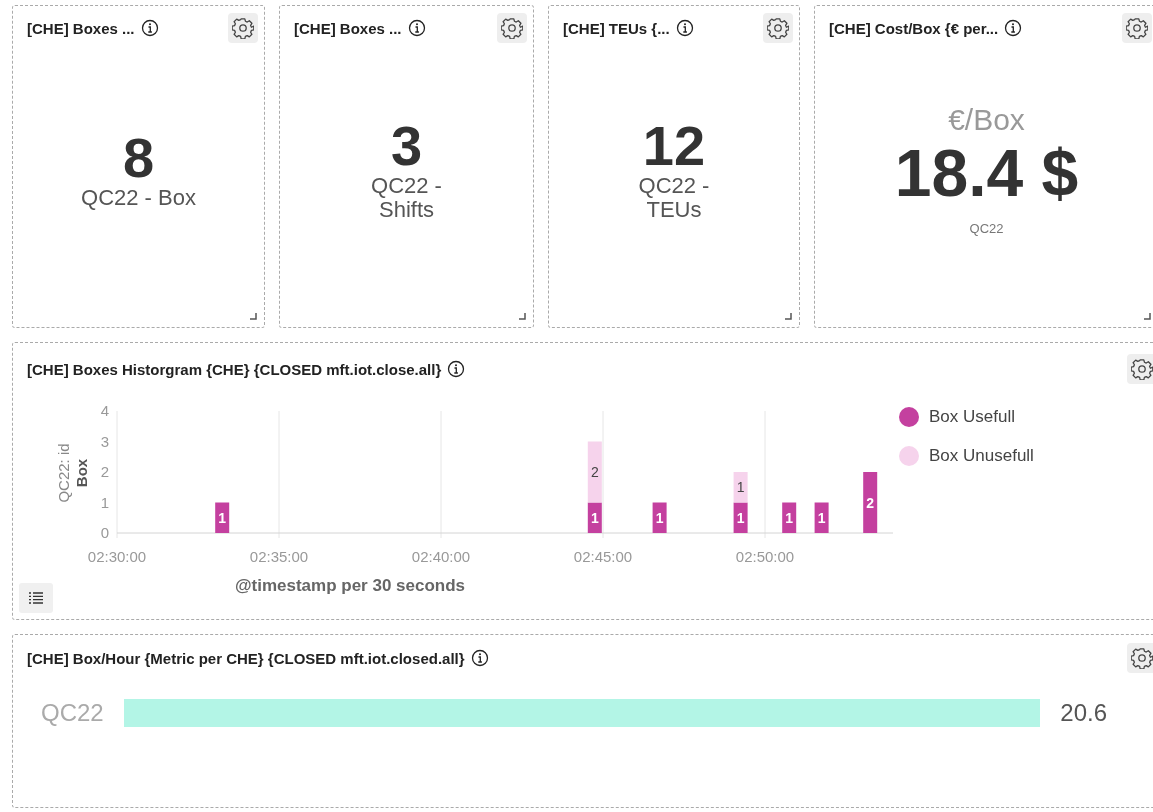 The width and height of the screenshot is (1153, 812). I want to click on panel-title: [CHE] Box/Hour {Metric per CHE} {CLOSED mft.iot.closed.all}, so click(246, 658).